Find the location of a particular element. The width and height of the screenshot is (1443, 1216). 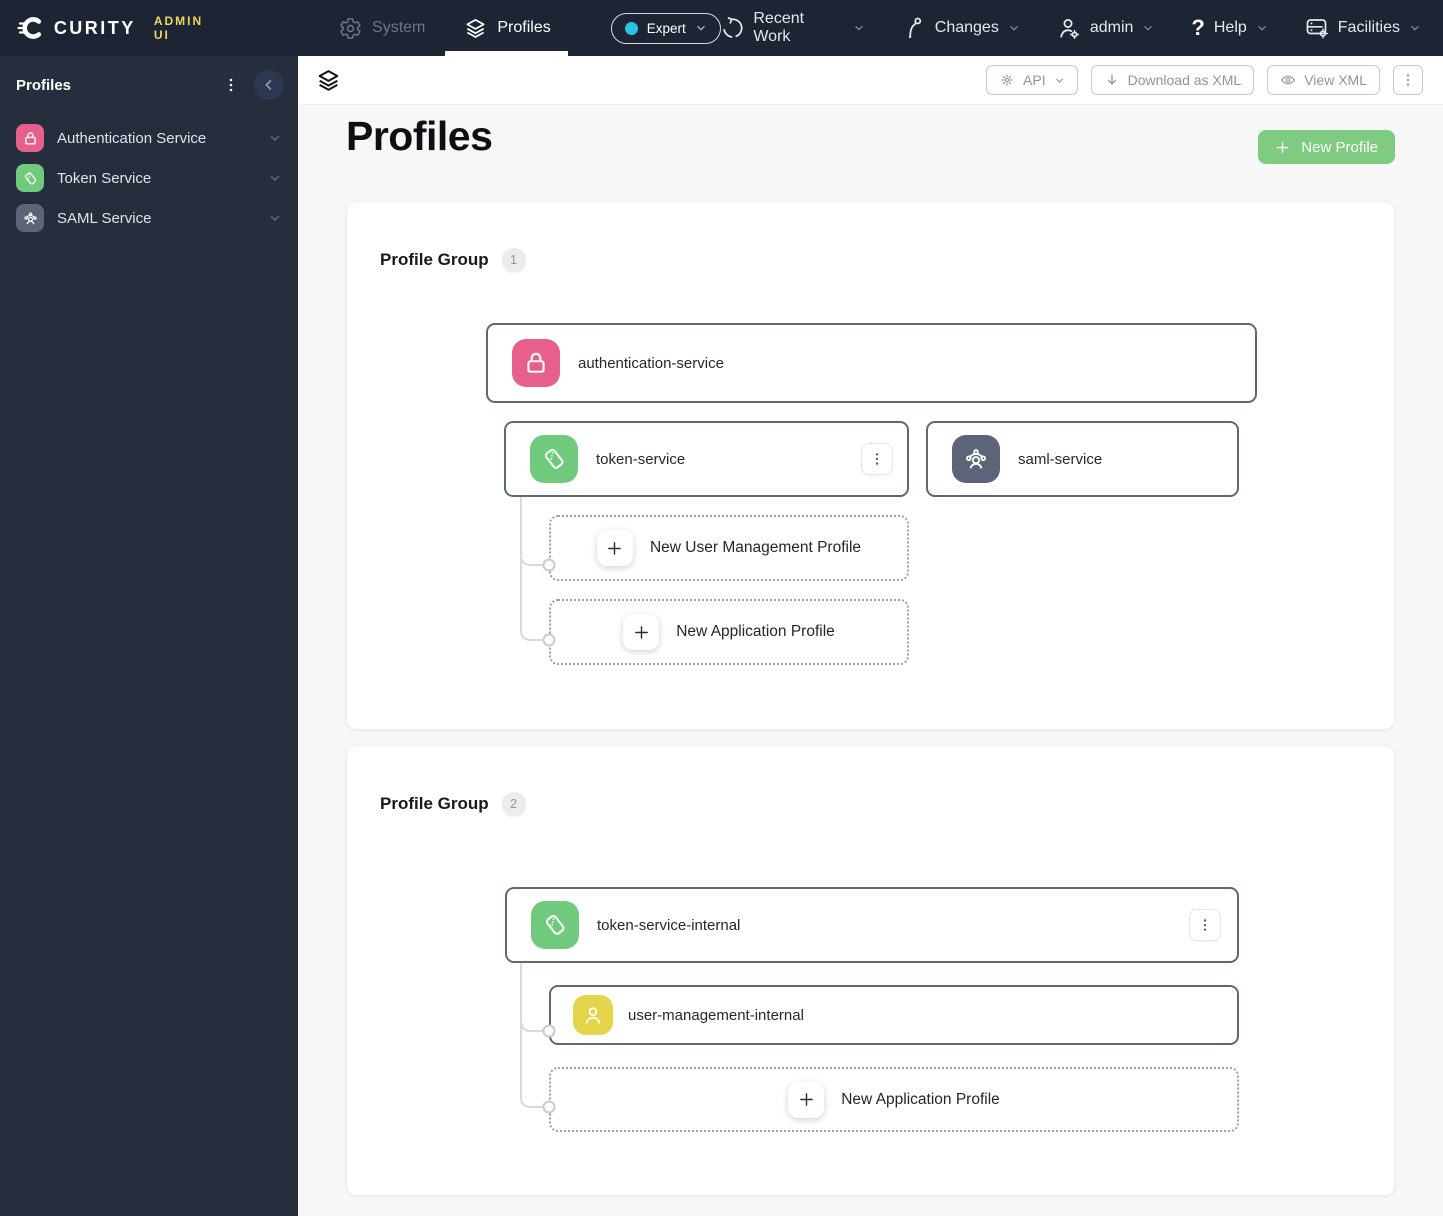

mode-selector: Expert is located at coordinates (665, 28).